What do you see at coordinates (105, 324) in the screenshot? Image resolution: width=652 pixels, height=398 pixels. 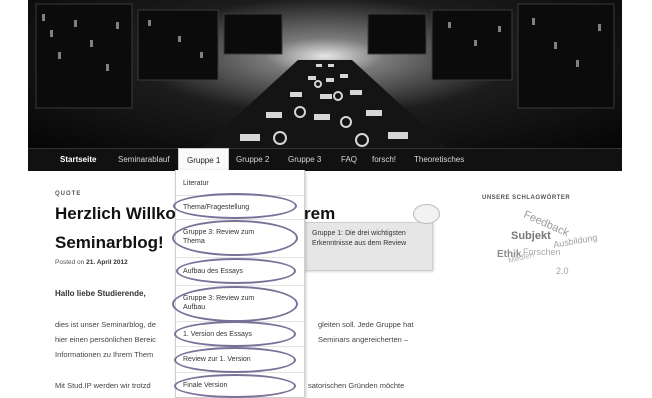 I see `paragraph-line: dies ist unser Seminarblog, de` at bounding box center [105, 324].